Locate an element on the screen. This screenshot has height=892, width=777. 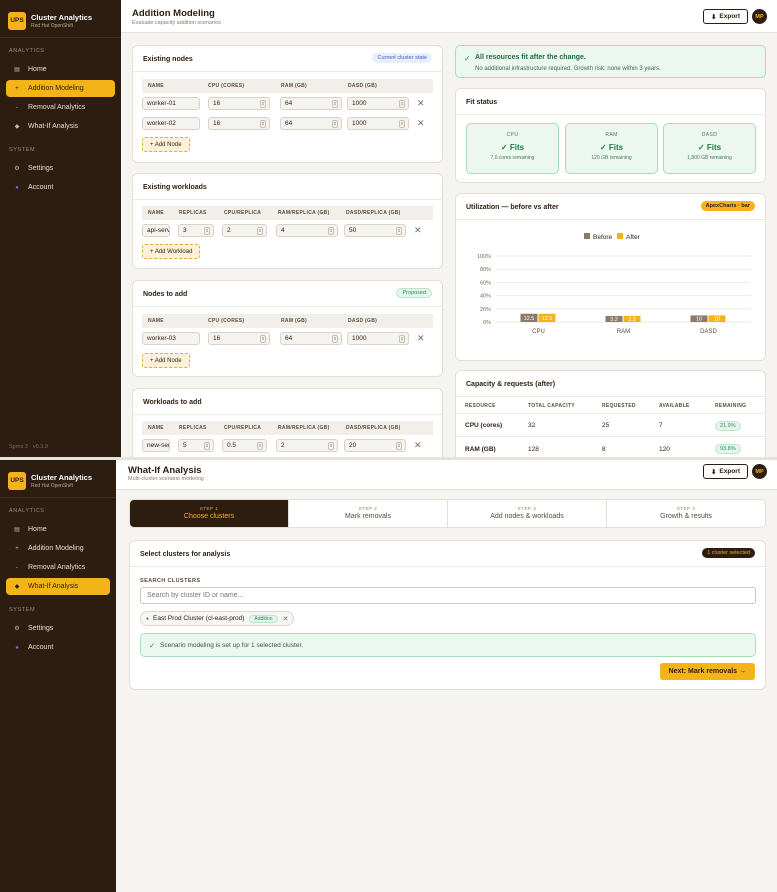
step-choose-clusters: STEP 1 Choose clusters is located at coordinates (209, 513).